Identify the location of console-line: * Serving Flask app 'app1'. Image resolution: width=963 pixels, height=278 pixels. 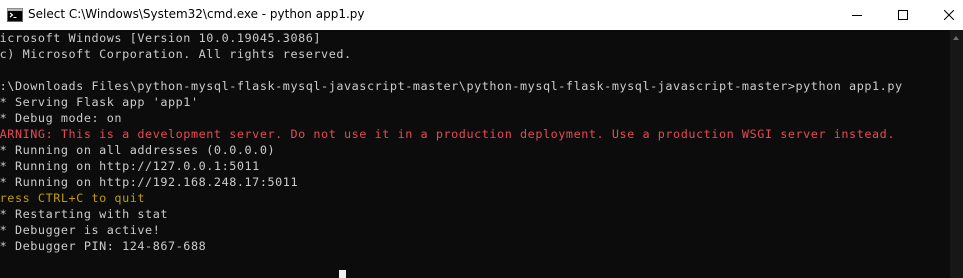
(99, 102).